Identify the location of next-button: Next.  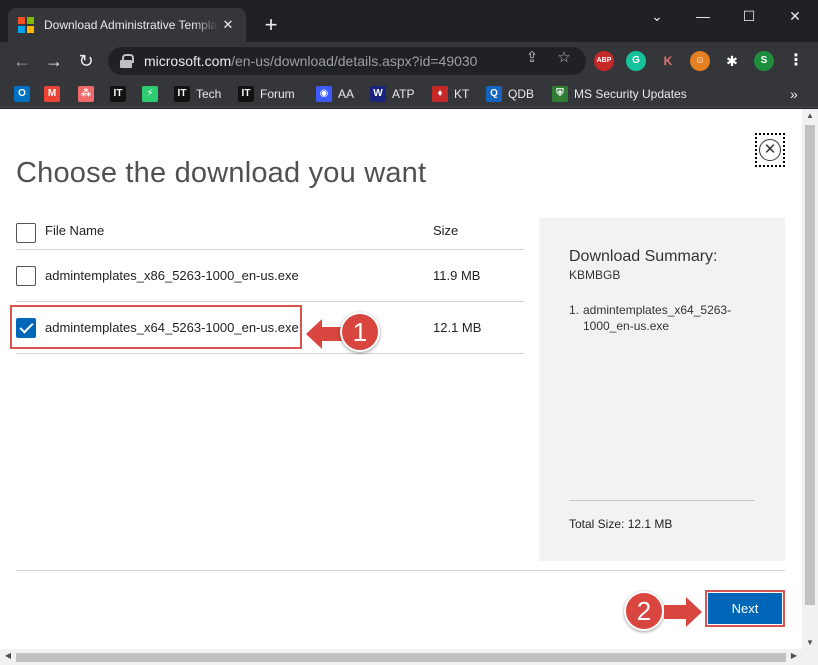
(745, 608).